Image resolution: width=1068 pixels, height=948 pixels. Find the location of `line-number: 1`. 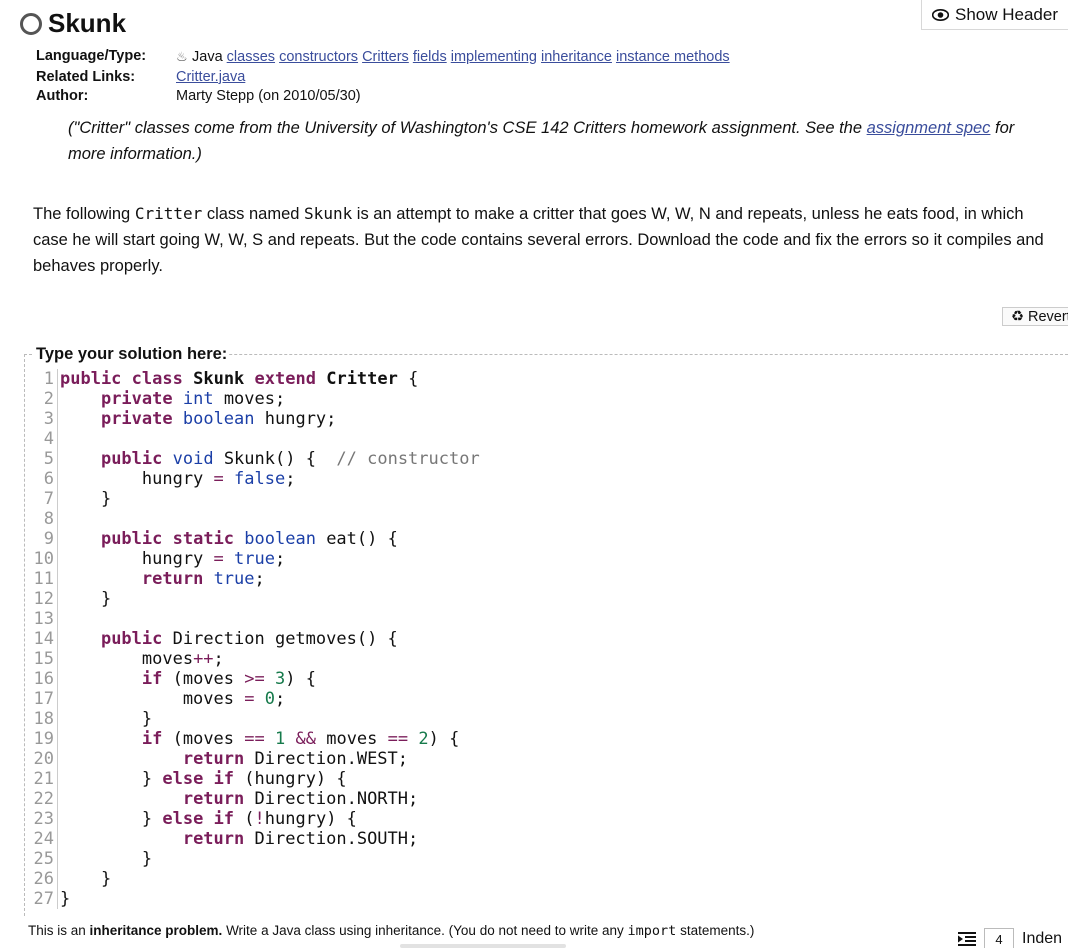

line-number: 1 is located at coordinates (48, 379).